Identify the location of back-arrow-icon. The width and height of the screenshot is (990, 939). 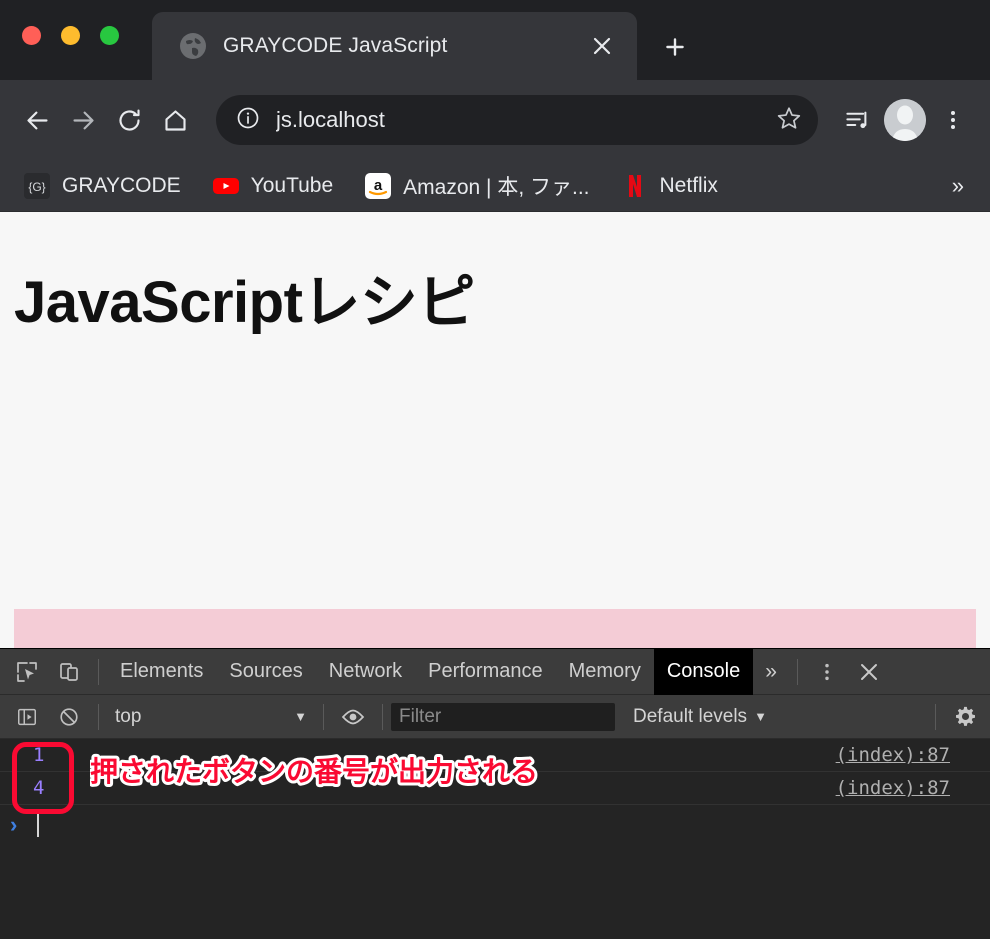
(37, 120).